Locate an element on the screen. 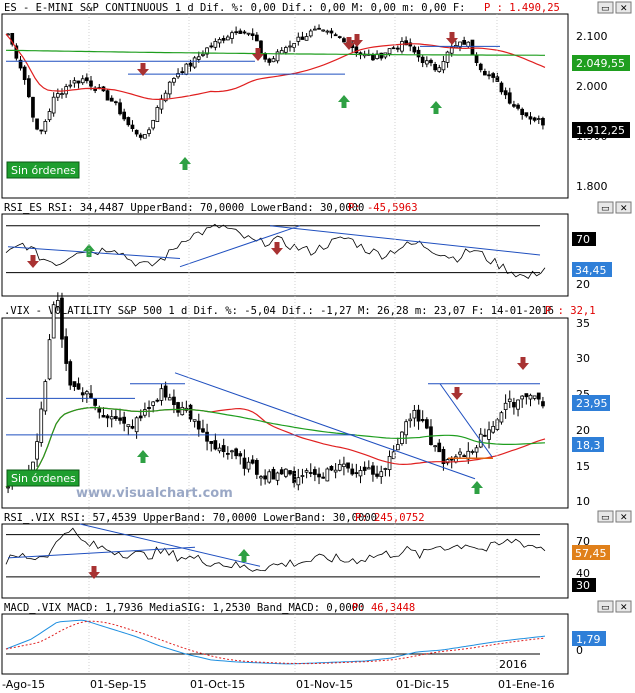 The width and height of the screenshot is (635, 693). svg-text: 1,79 is located at coordinates (588, 639).